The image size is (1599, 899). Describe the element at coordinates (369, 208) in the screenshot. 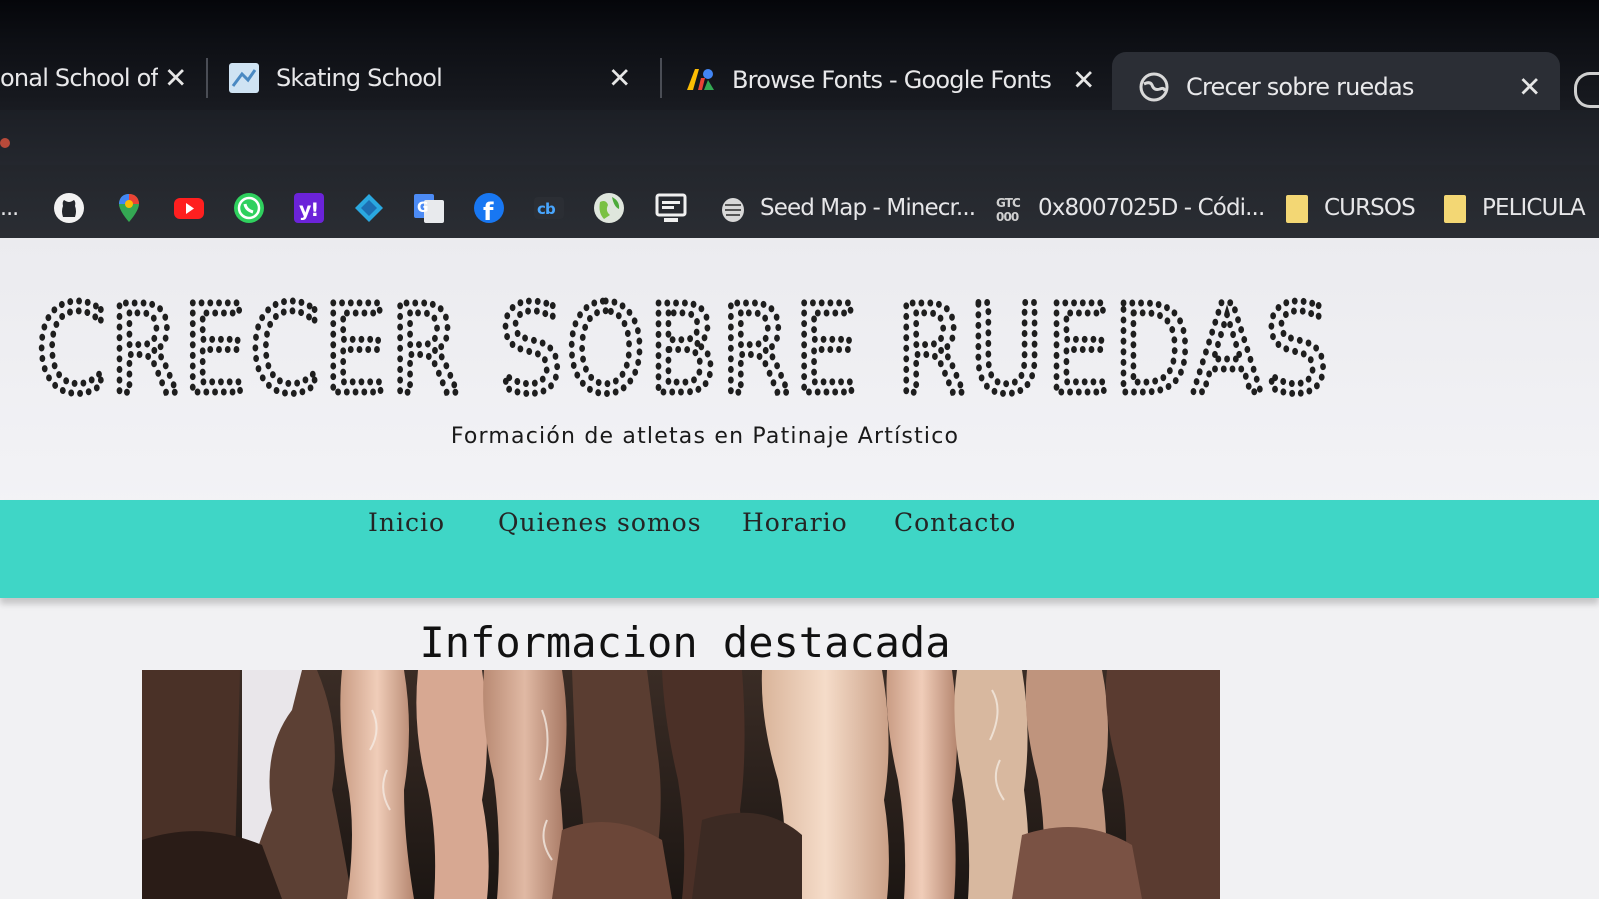

I see `diamond-icon` at that location.